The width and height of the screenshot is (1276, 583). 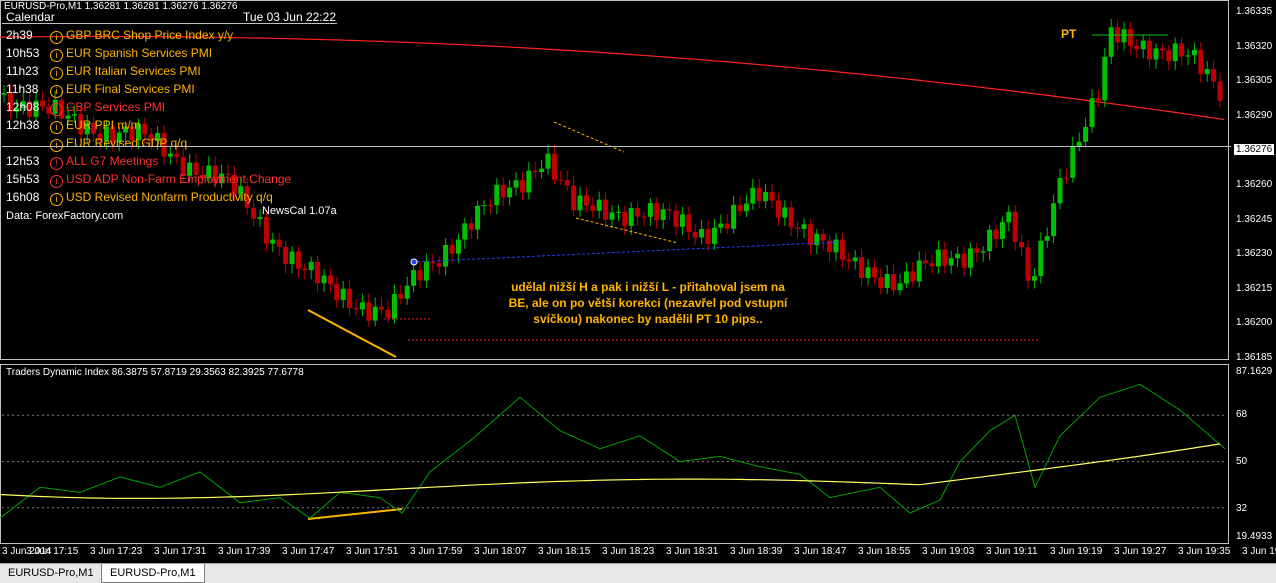 What do you see at coordinates (169, 89) in the screenshot?
I see `news-event: 11h38 i EUR Final Services PMI` at bounding box center [169, 89].